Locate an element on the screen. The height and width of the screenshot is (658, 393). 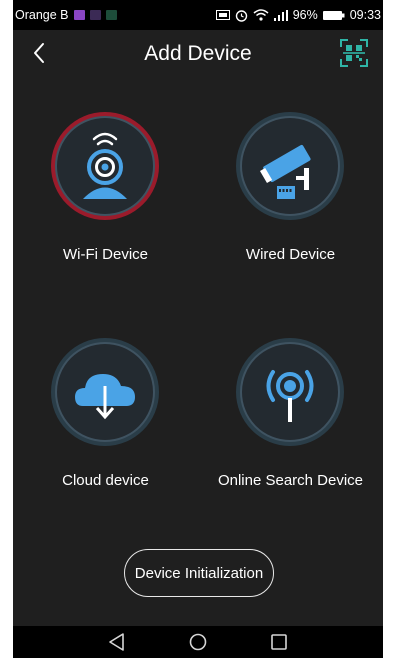
option-label: Wired Device is located at coordinates (290, 254).